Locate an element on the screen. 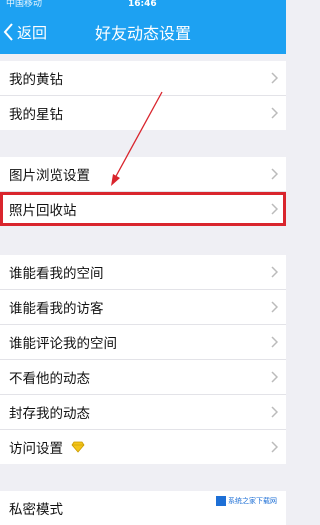 The width and height of the screenshot is (320, 525). list-item-label: 照片回收站 is located at coordinates (43, 211).